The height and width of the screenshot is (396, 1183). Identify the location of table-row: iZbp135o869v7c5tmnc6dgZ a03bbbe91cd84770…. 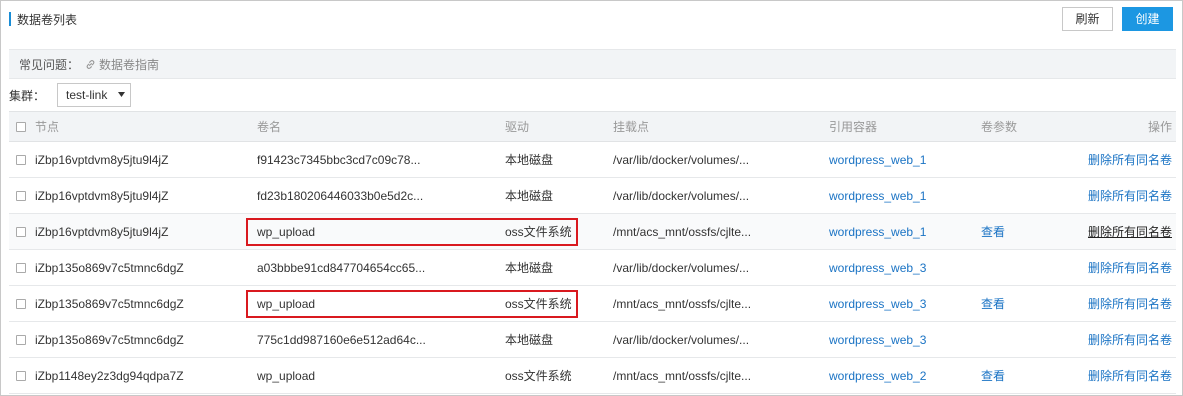
(592, 268).